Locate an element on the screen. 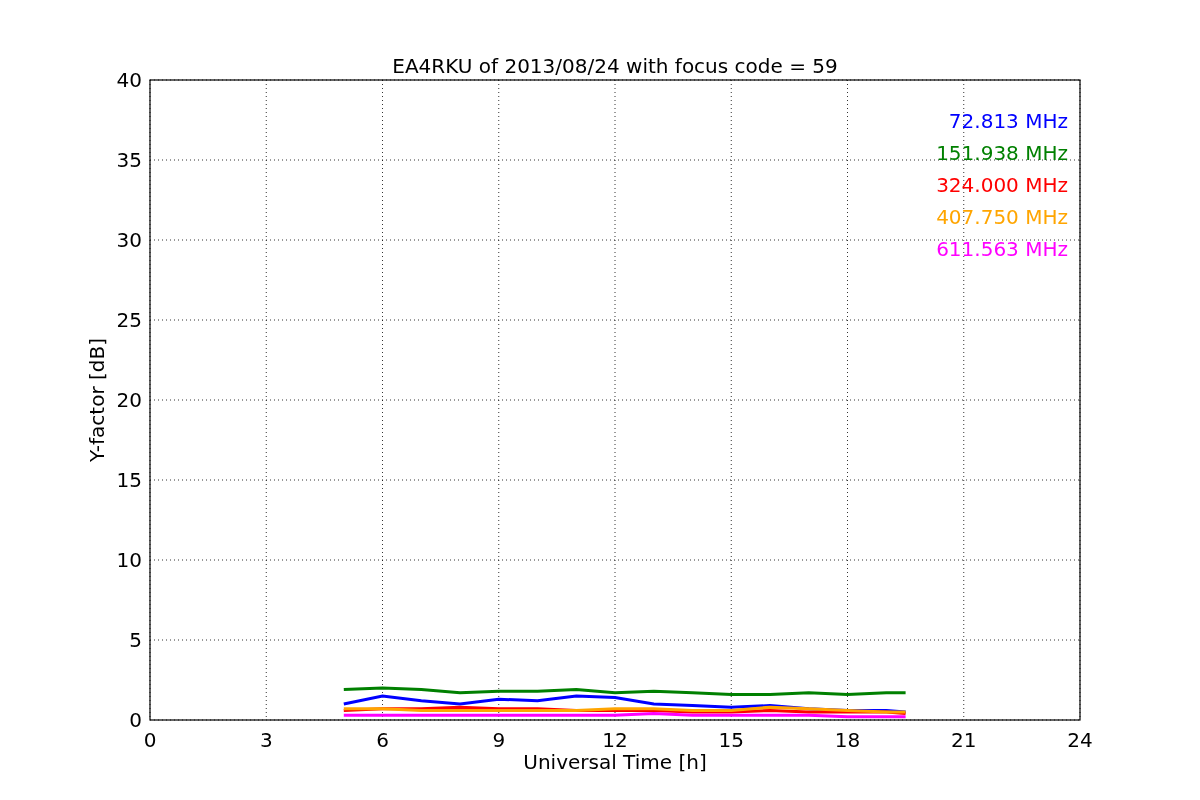  x-tick-label: 15 is located at coordinates (731, 740).